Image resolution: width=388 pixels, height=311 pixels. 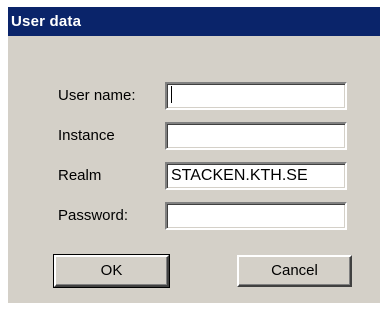 What do you see at coordinates (294, 271) in the screenshot?
I see `cancel-button: Cancel` at bounding box center [294, 271].